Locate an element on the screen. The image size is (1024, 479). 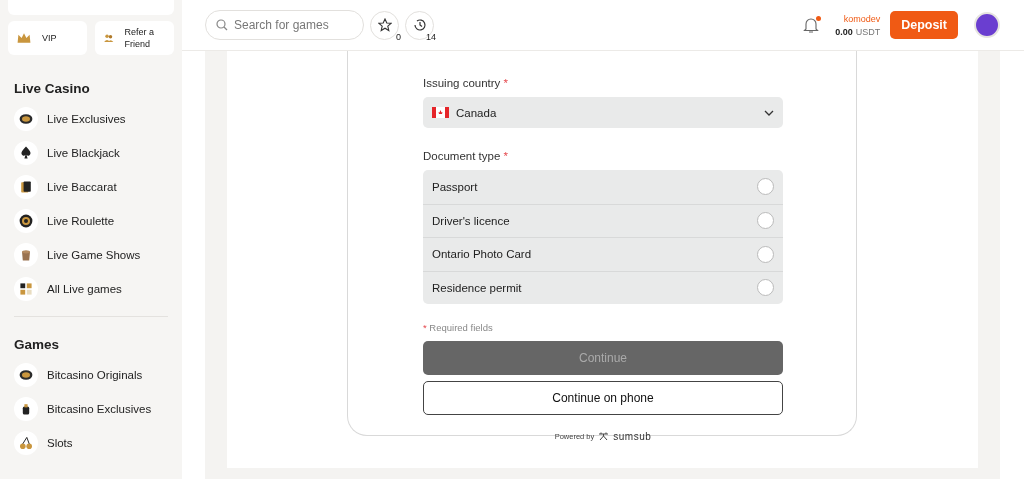
count-label: 0 is located at coordinates (398, 36).